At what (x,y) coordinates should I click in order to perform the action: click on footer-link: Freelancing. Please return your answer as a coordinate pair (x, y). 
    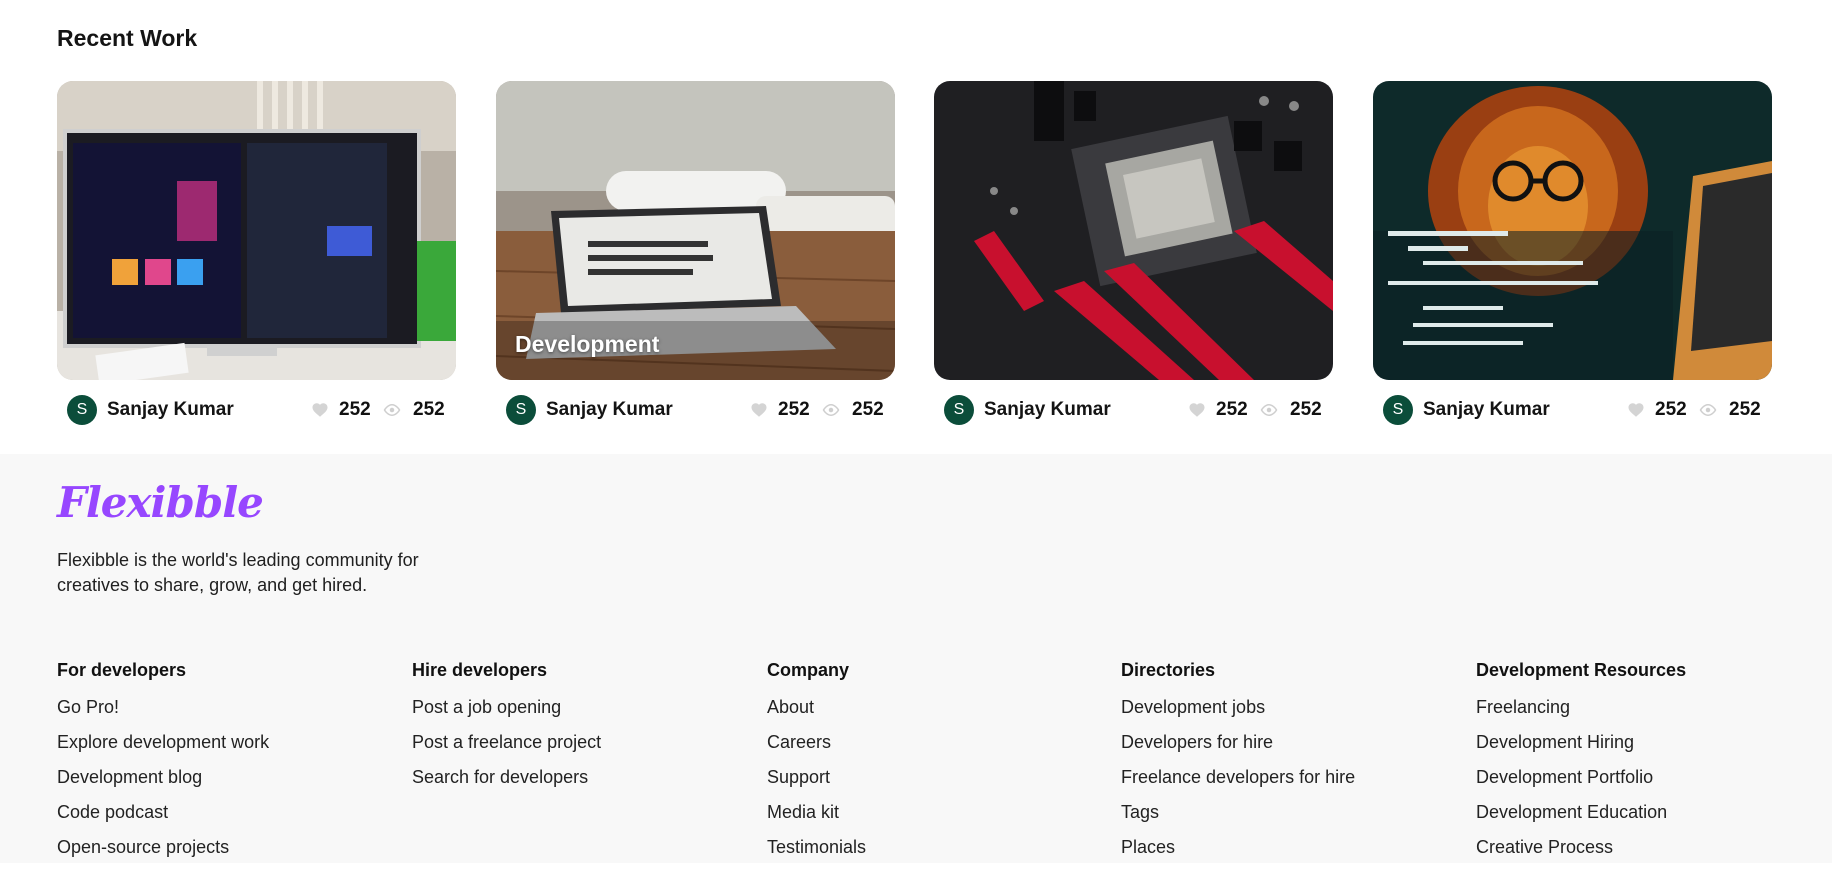
    Looking at the image, I should click on (1581, 714).